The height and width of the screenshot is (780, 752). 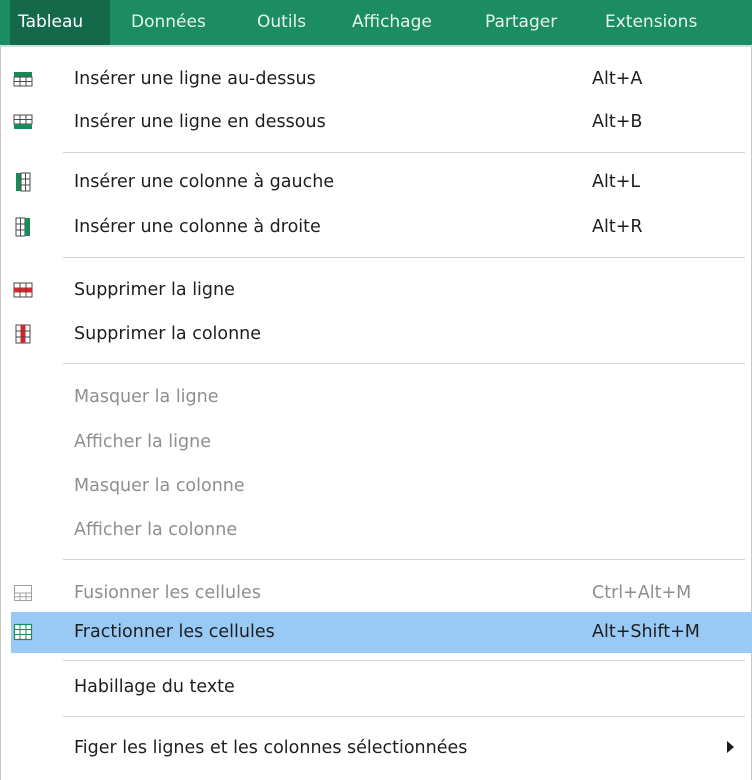 I want to click on menu-item-label: Supprimer la colonne, so click(x=168, y=334).